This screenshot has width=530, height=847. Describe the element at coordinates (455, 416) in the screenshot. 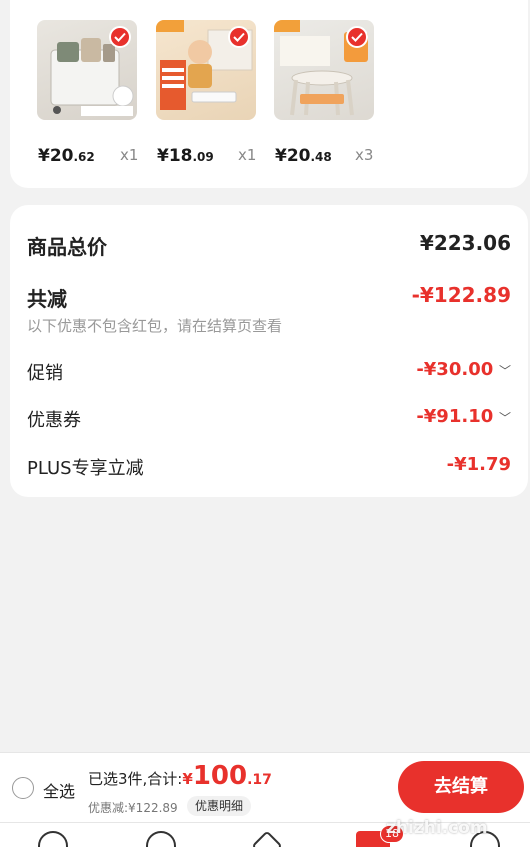

I see `coupon-value: -¥91.10` at that location.